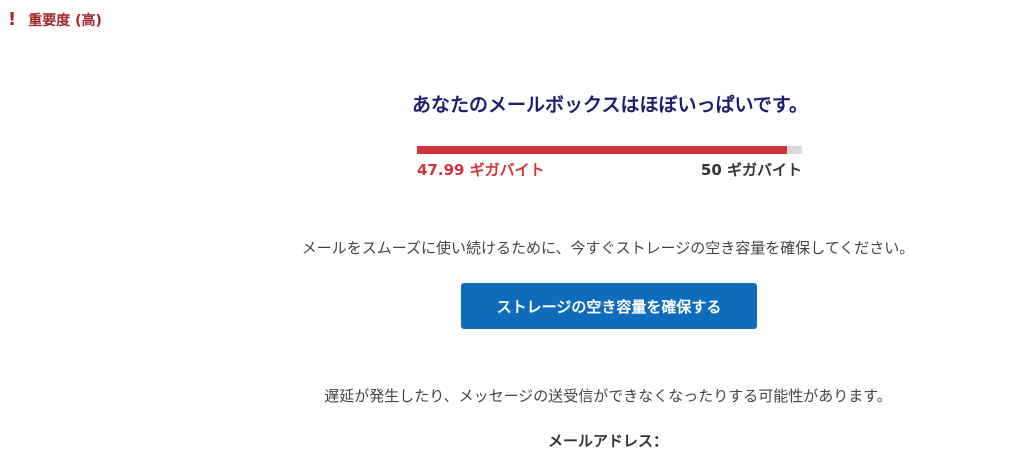  Describe the element at coordinates (12, 19) in the screenshot. I see `exclamation-icon: !` at that location.